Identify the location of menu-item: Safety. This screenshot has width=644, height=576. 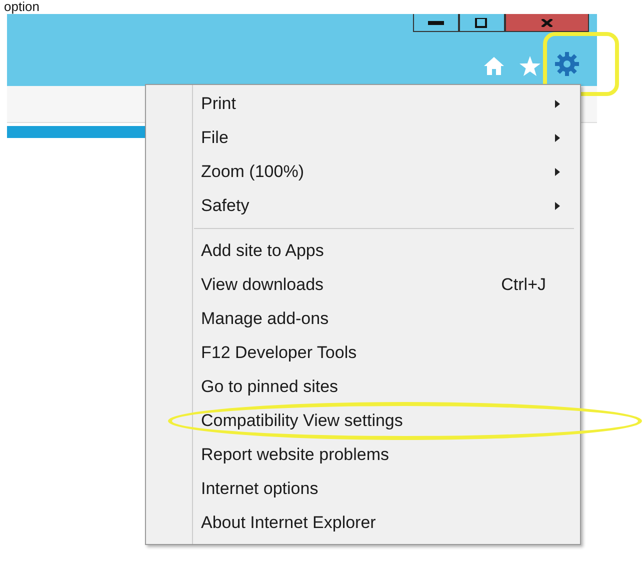
(363, 206).